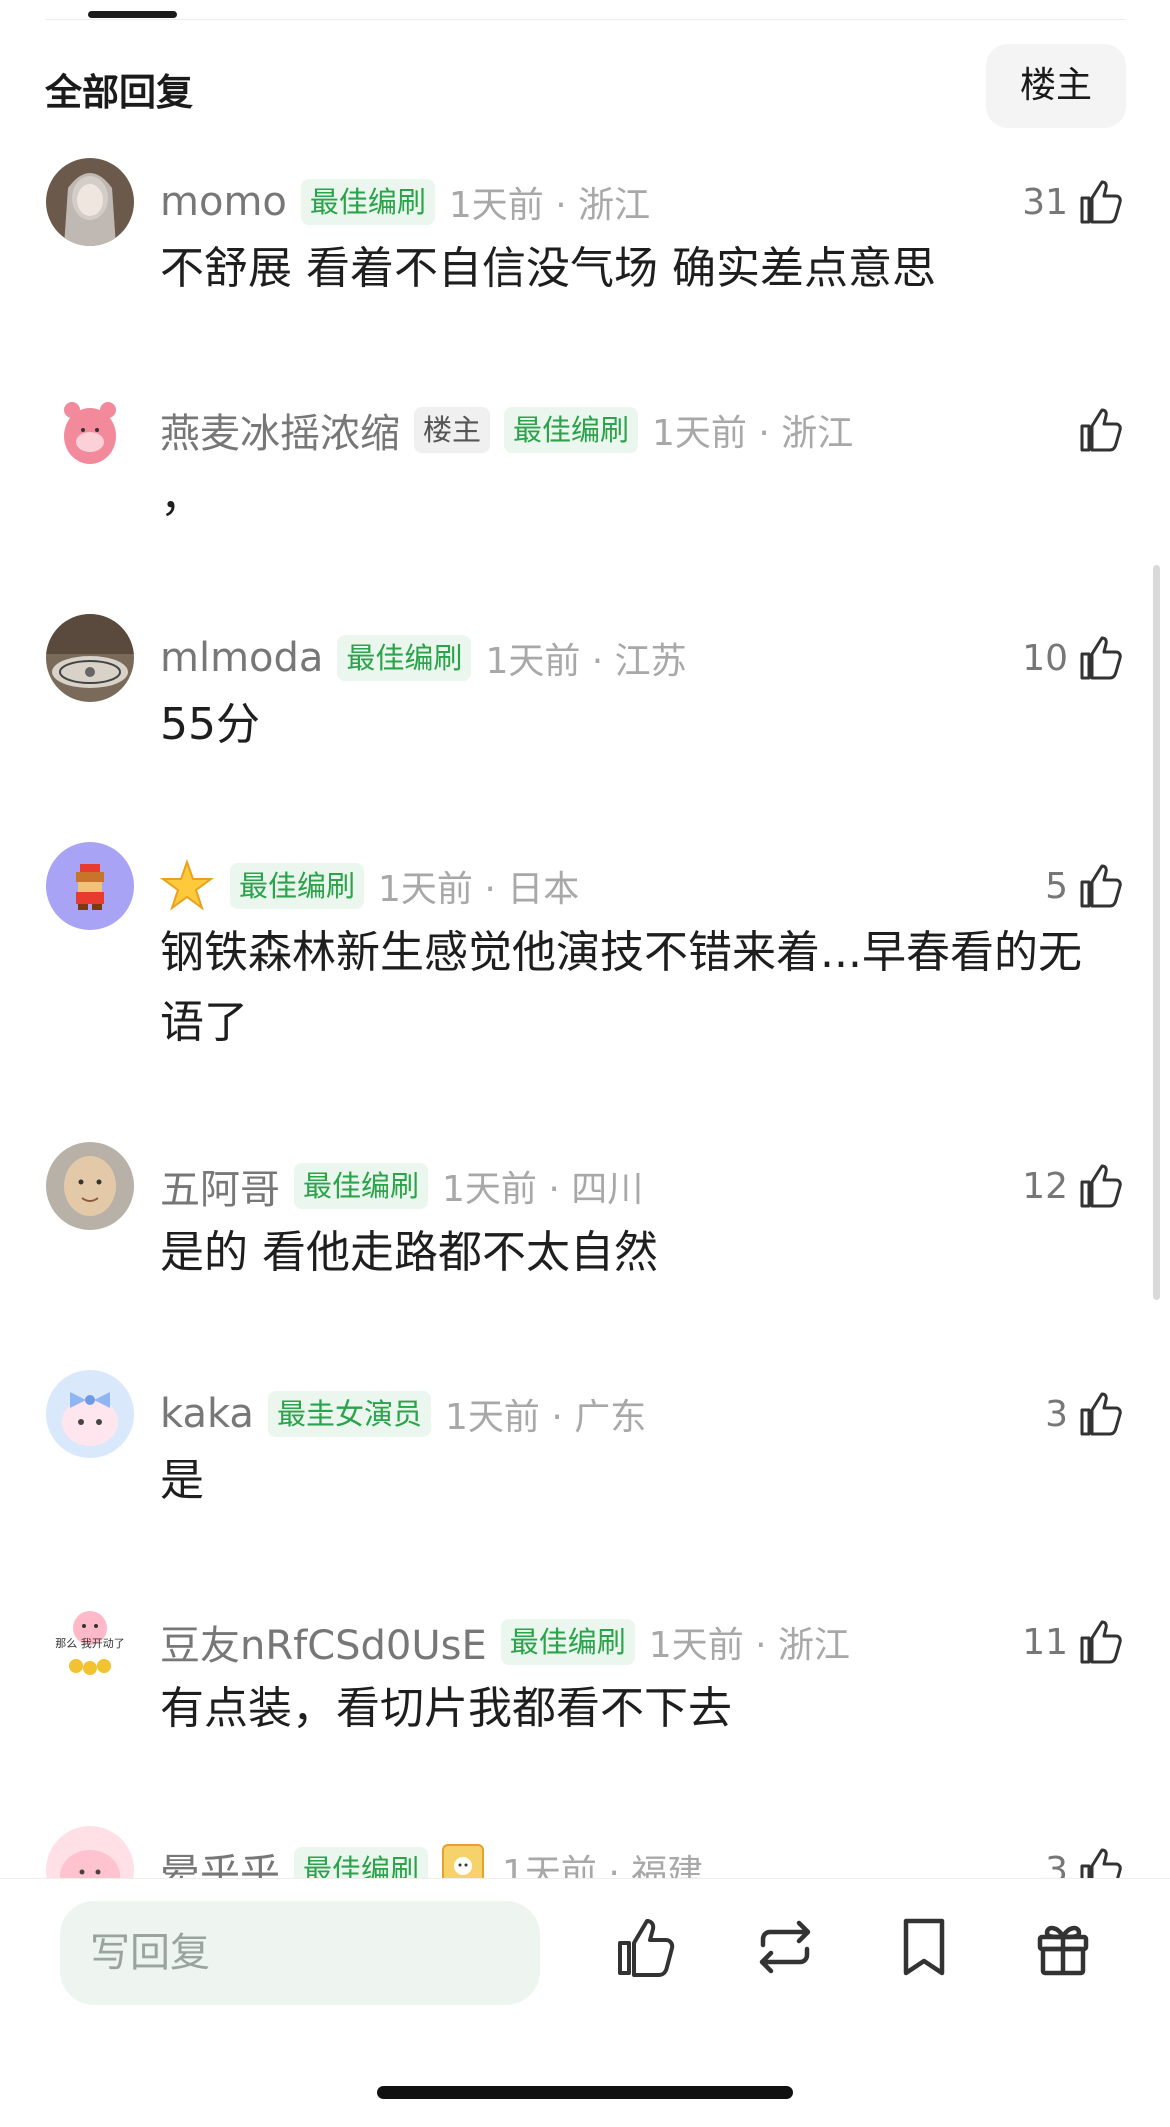 The width and height of the screenshot is (1170, 2127). What do you see at coordinates (924, 1947) in the screenshot?
I see `bookmark-icon` at bounding box center [924, 1947].